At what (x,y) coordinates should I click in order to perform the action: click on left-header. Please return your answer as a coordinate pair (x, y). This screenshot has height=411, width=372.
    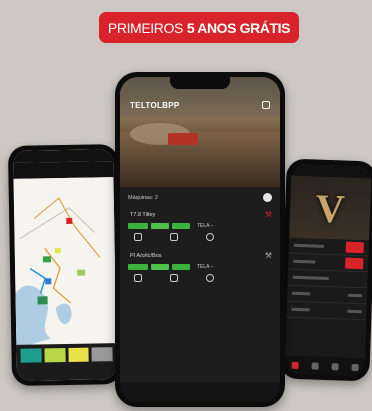
    Looking at the image, I should click on (63, 170).